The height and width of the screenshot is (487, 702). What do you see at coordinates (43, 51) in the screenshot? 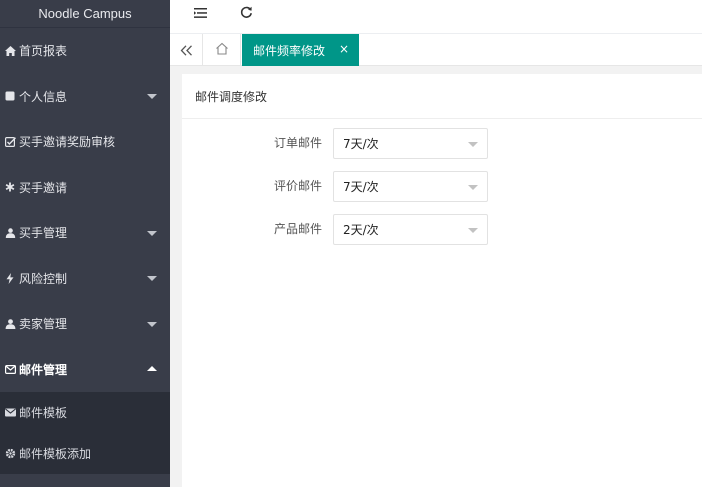
I see `sidebar-item-label: 首页报表` at bounding box center [43, 51].